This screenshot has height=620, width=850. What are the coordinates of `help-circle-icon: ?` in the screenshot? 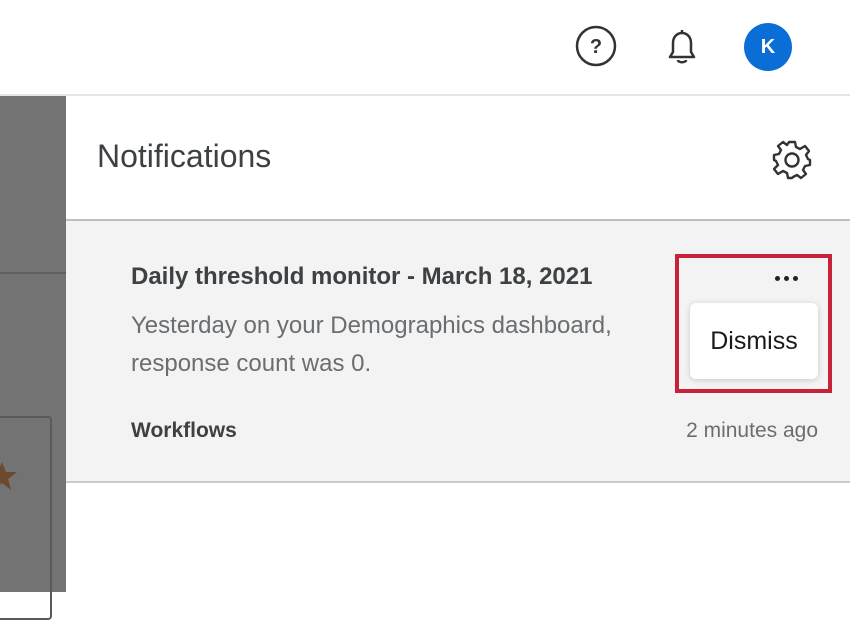 It's located at (596, 46).